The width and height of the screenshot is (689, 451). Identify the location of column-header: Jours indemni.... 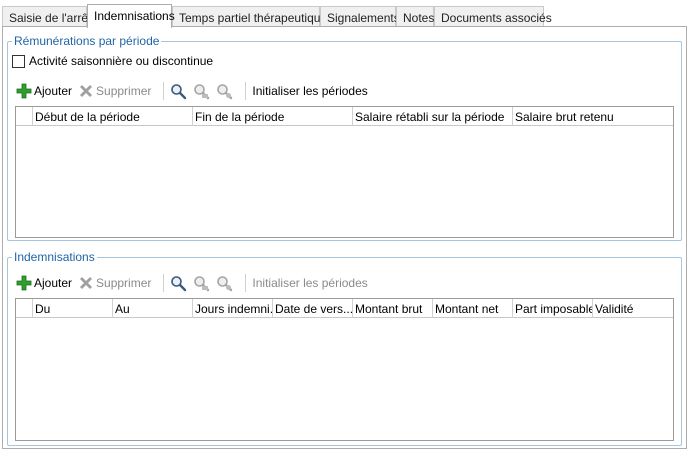
(233, 308).